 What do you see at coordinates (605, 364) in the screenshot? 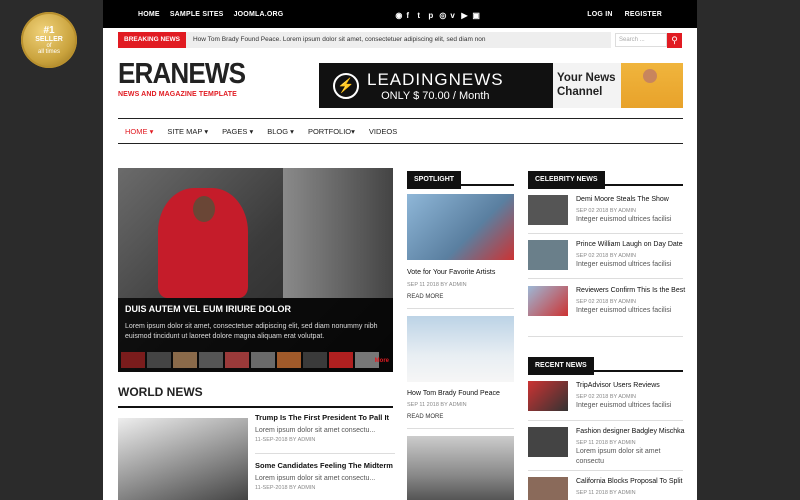
I see `recent-news-heading: RECENT NEWS` at bounding box center [605, 364].